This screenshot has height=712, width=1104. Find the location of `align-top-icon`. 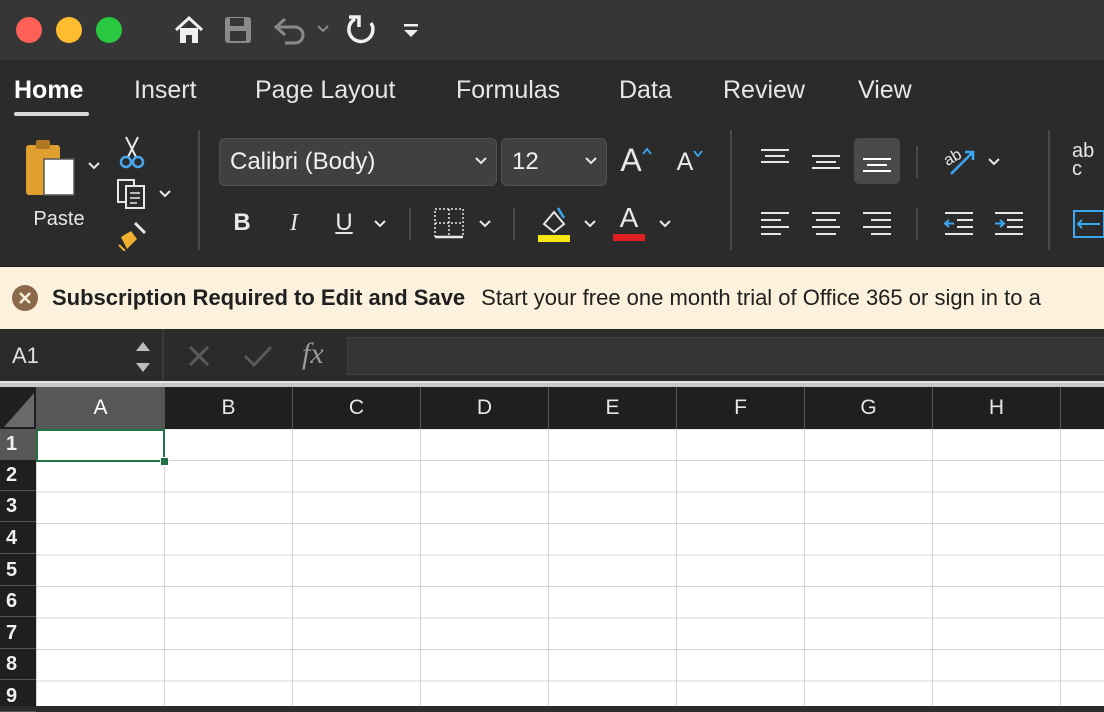

align-top-icon is located at coordinates (775, 160).